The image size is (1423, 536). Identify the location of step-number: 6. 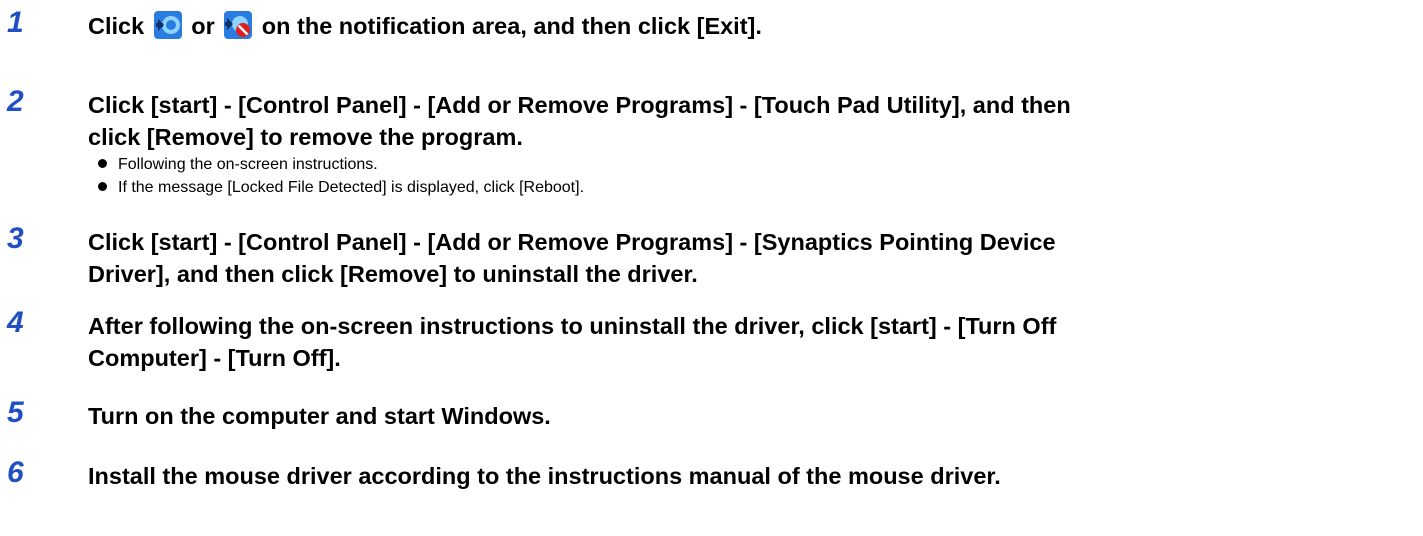
(15, 472).